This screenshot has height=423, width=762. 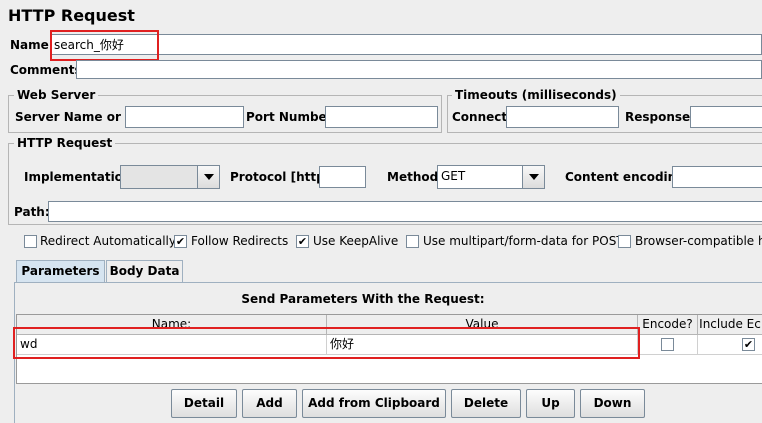 I want to click on web-server-legend: Web Server, so click(x=56, y=95).